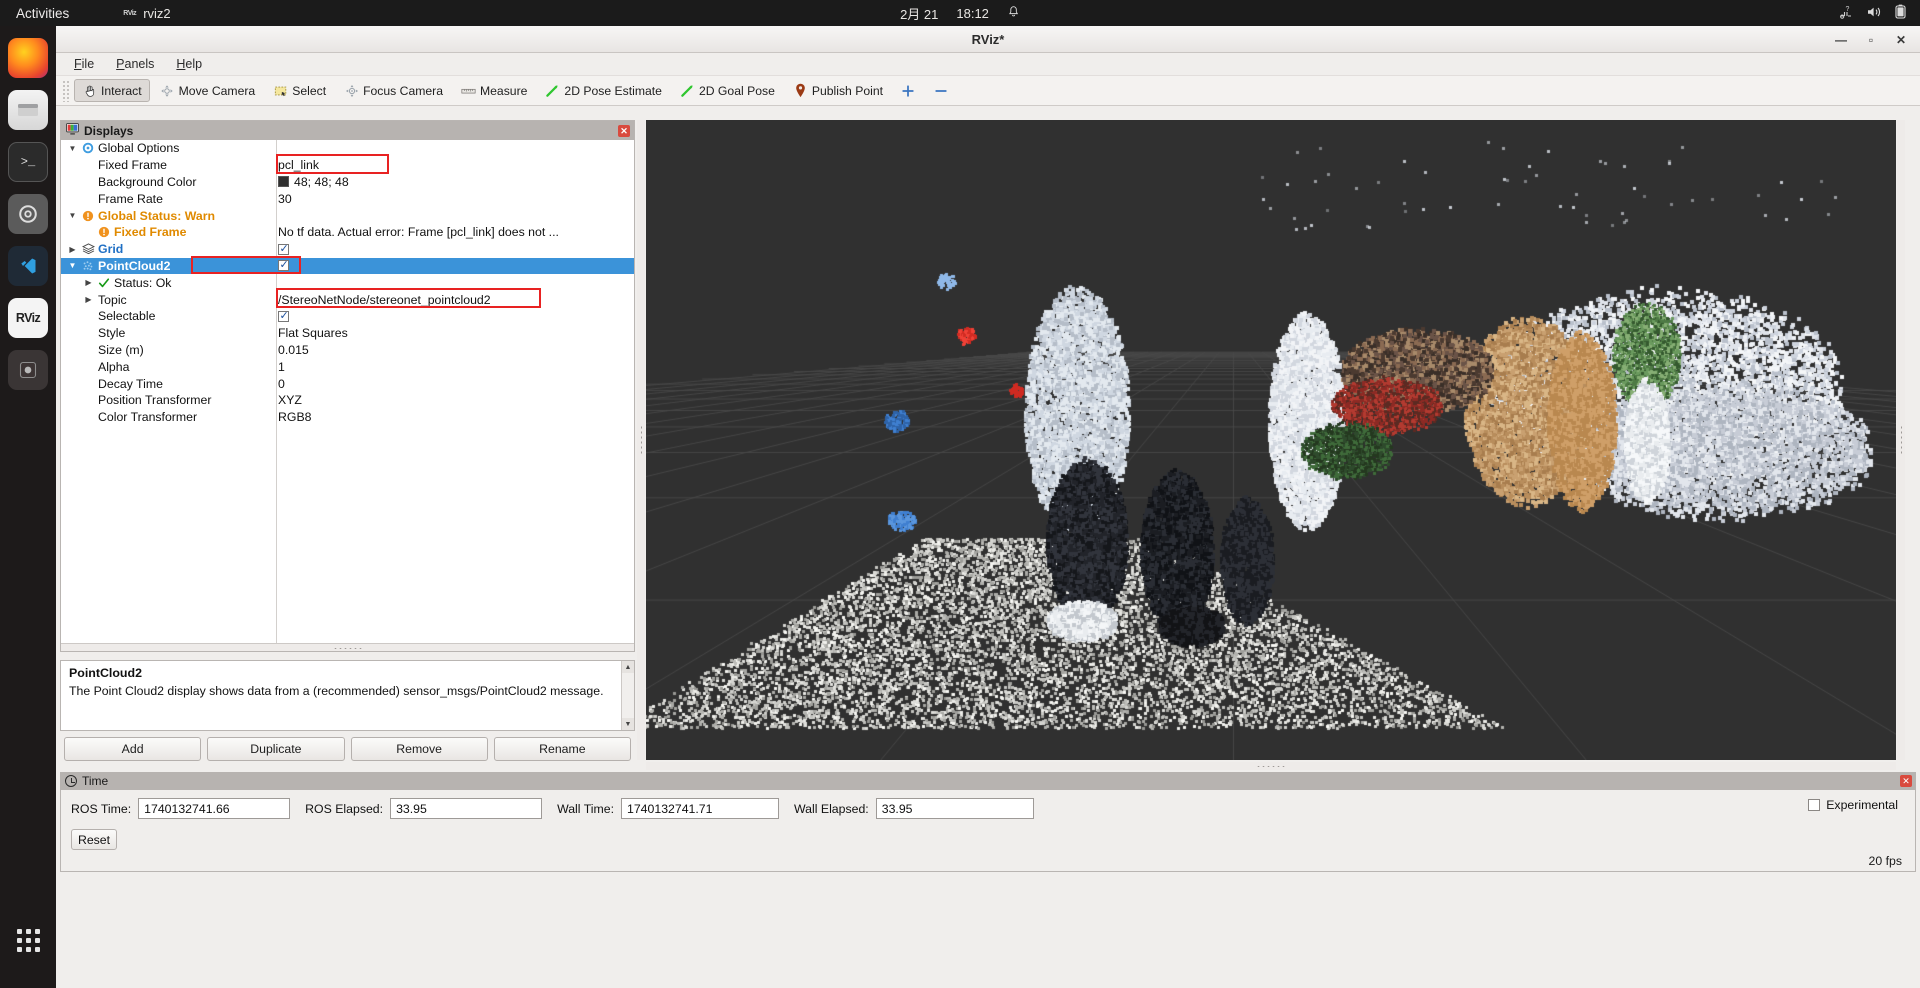  I want to click on row-name-cell: Global Status: Warn, so click(167, 216).